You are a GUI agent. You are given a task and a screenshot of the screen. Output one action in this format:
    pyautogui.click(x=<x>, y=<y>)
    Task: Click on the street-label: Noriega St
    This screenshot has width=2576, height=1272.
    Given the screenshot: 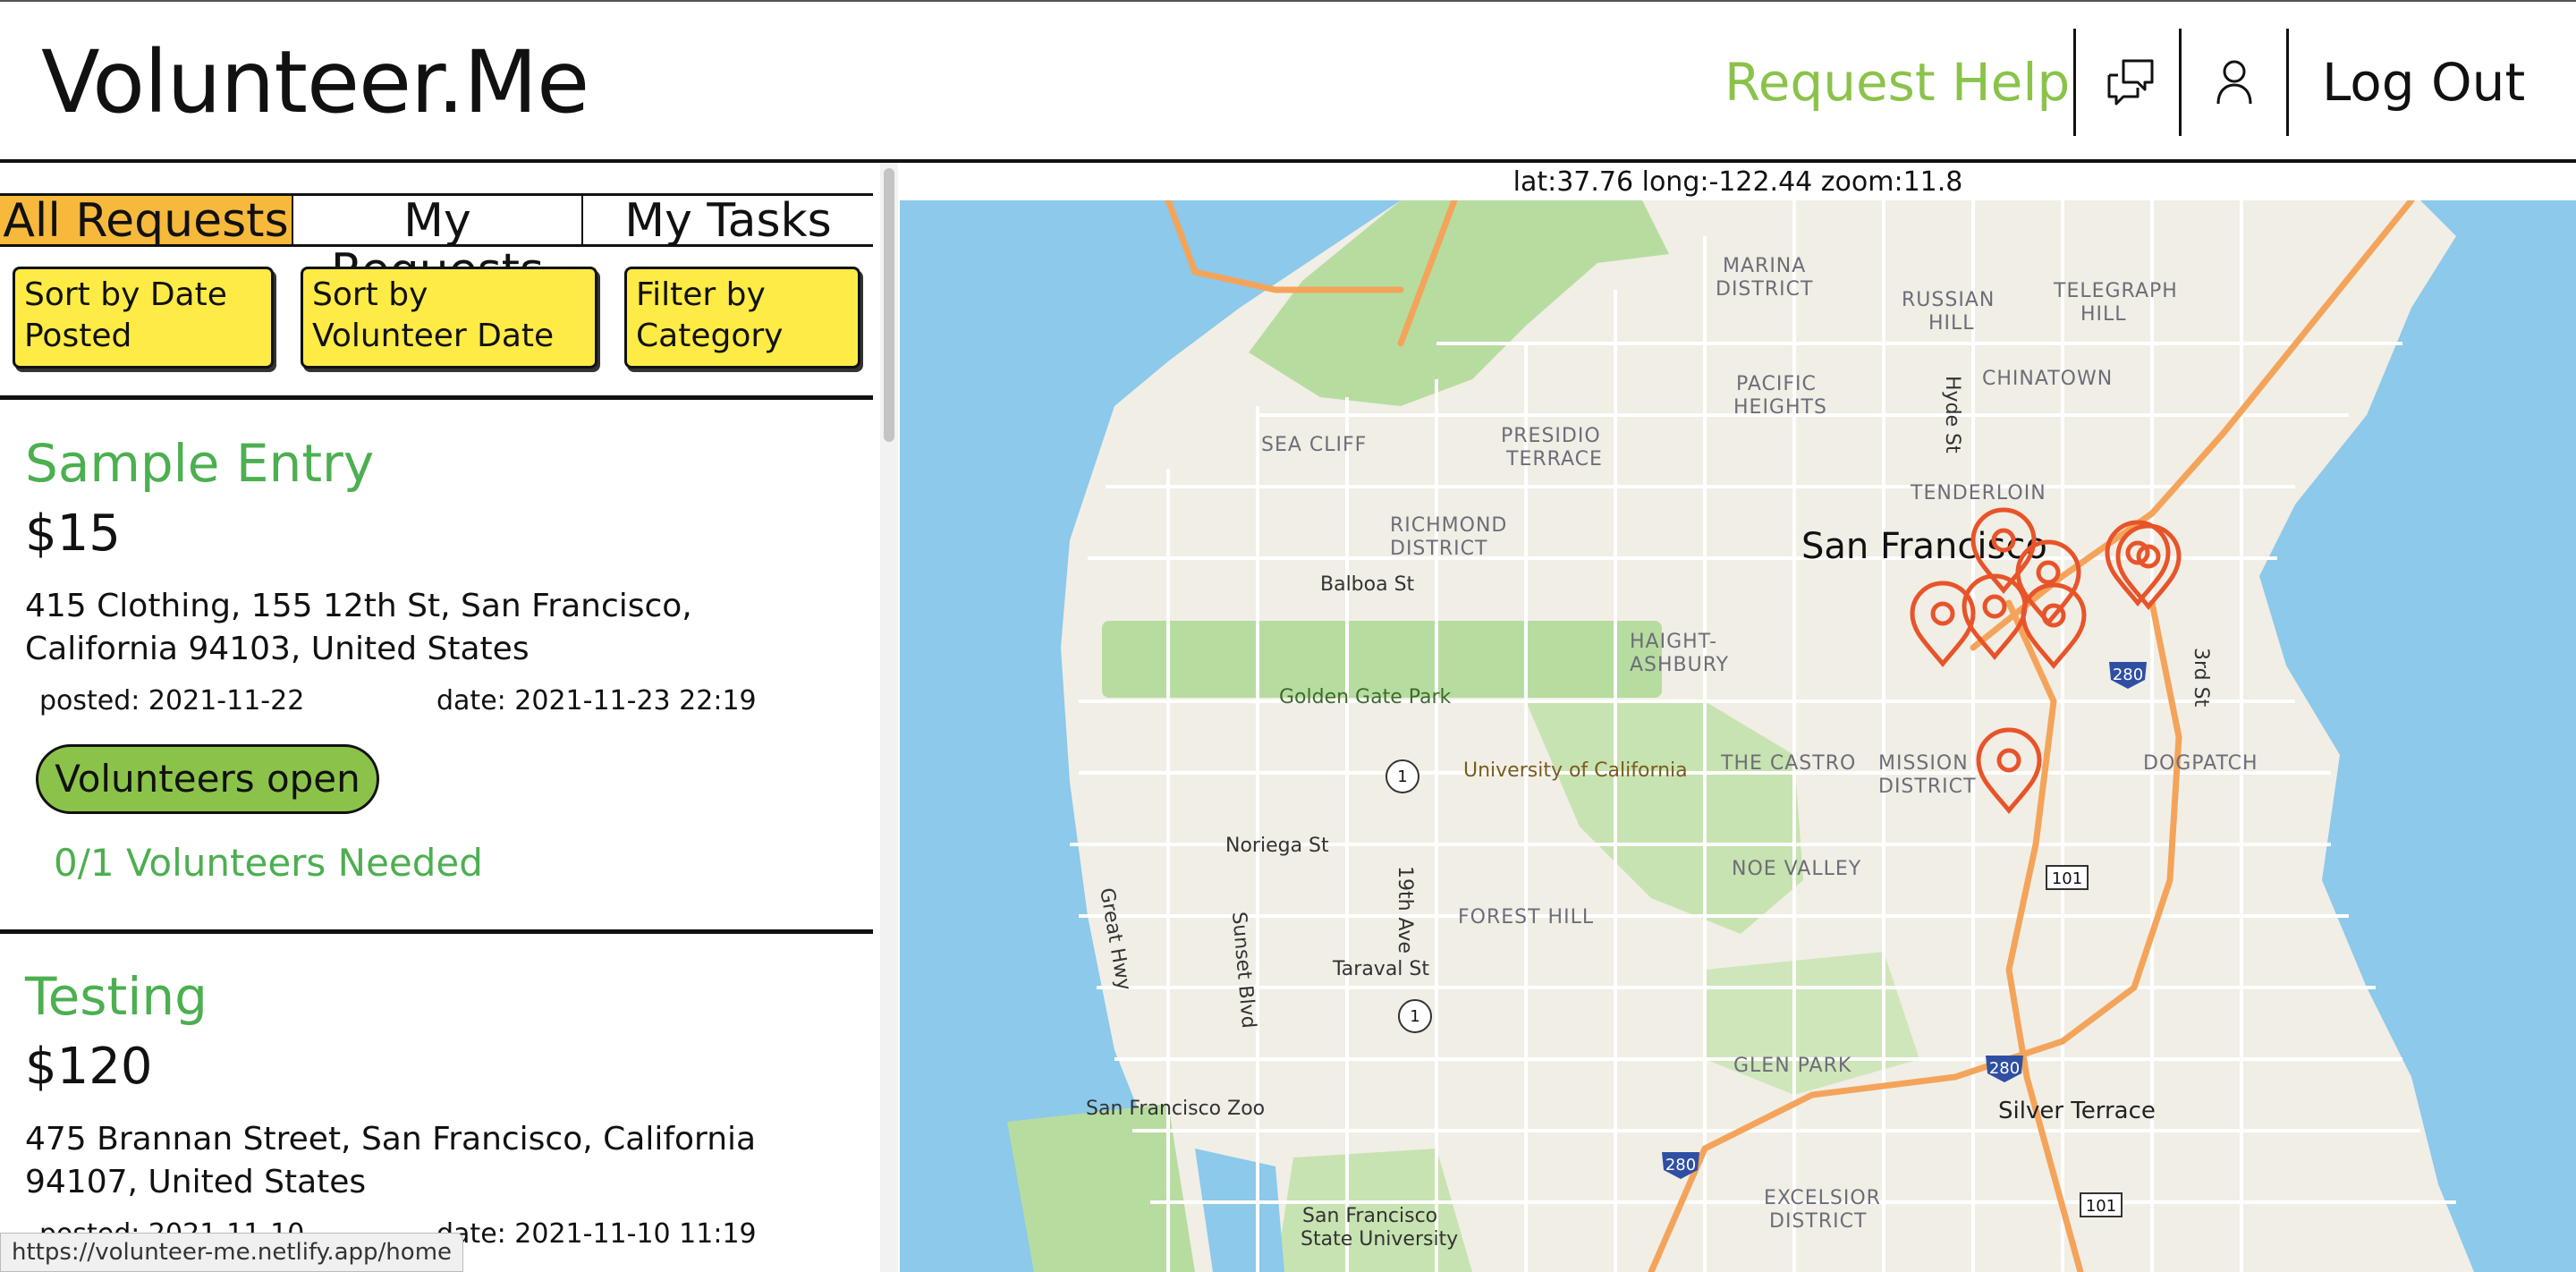 What is the action you would take?
    pyautogui.click(x=1277, y=846)
    